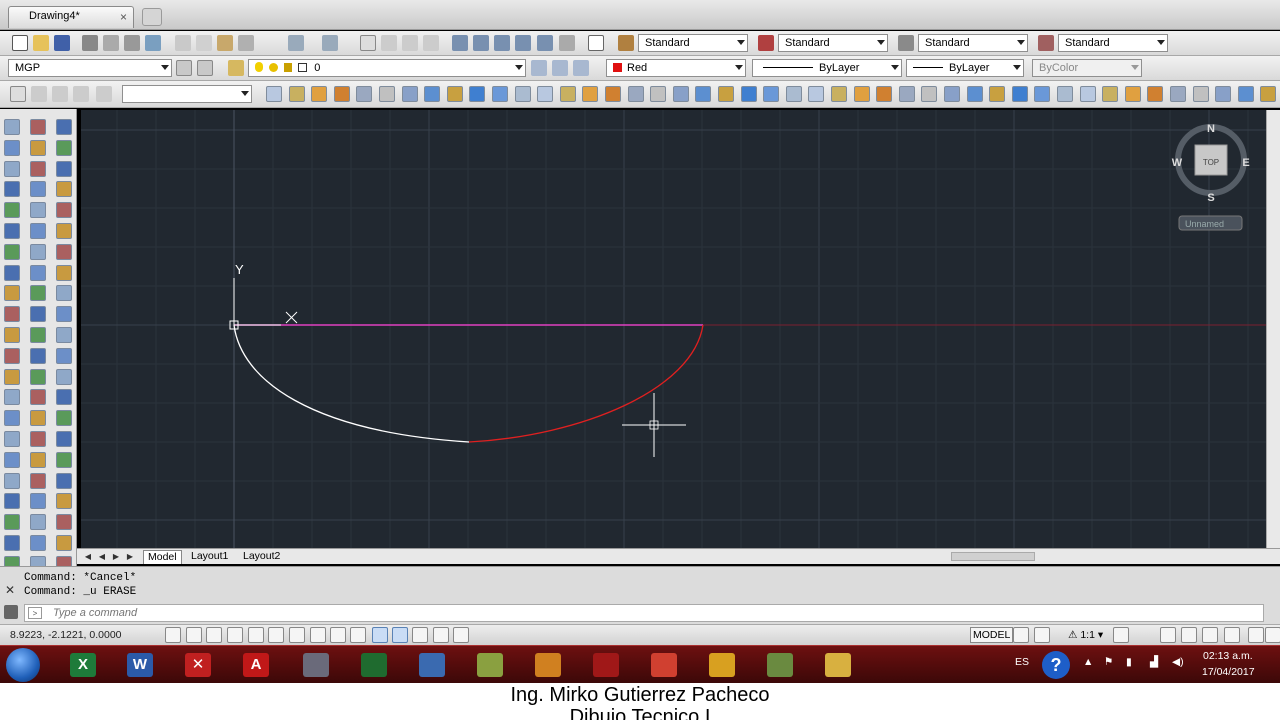 This screenshot has width=1280, height=720. Describe the element at coordinates (523, 43) in the screenshot. I see `sheet-set-icon` at that location.